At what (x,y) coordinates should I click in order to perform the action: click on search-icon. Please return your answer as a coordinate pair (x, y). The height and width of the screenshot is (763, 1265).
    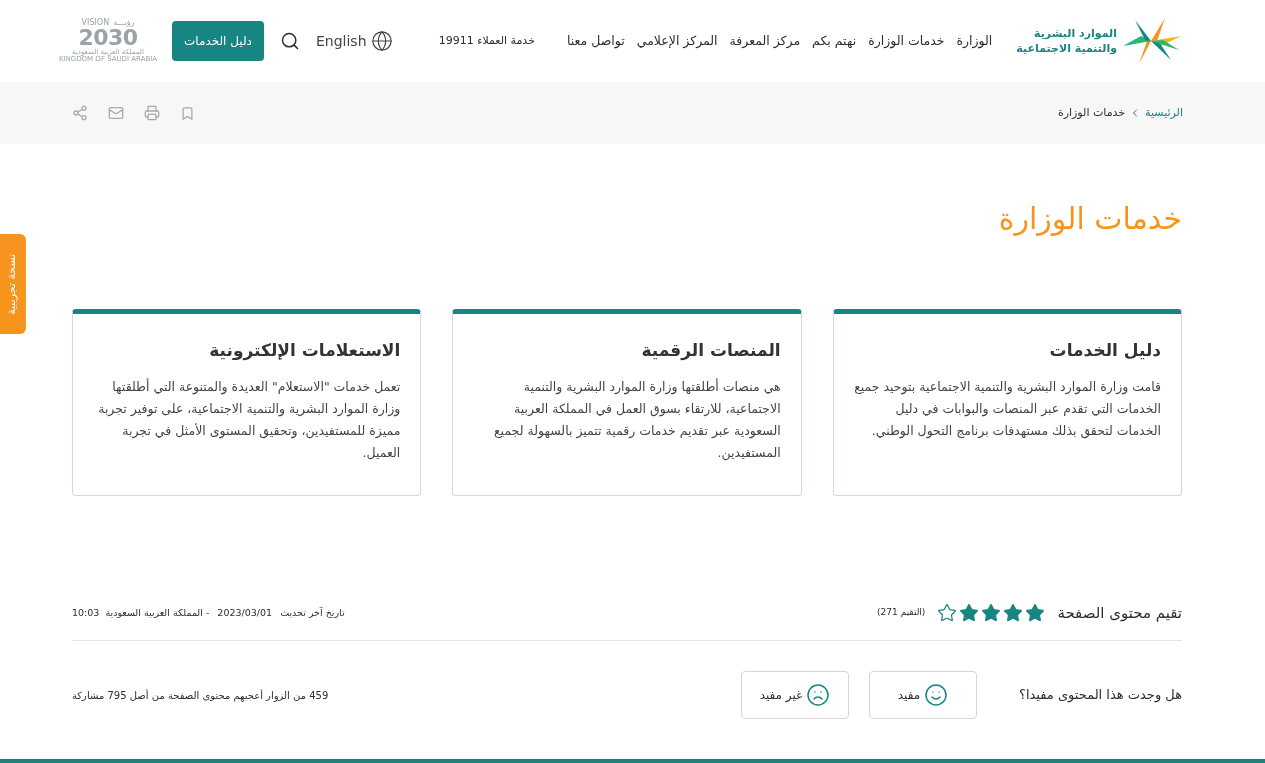
    Looking at the image, I should click on (289, 41).